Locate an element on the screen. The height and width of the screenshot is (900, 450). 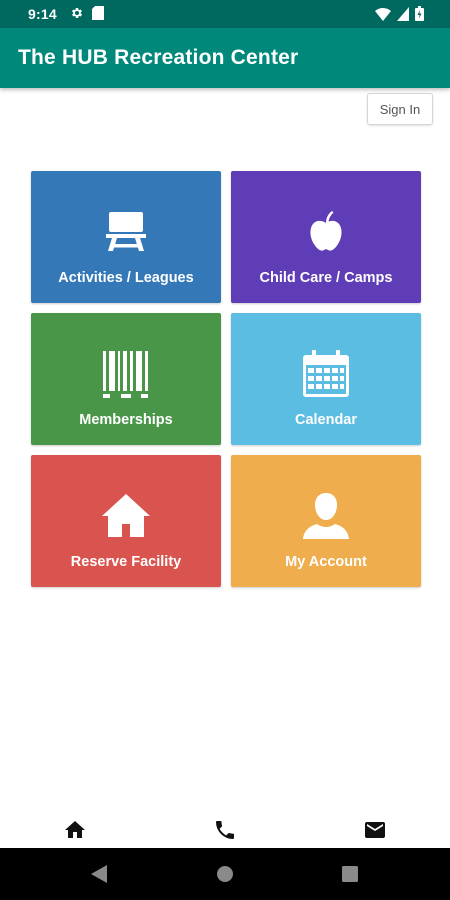
battery-icon is located at coordinates (419, 16).